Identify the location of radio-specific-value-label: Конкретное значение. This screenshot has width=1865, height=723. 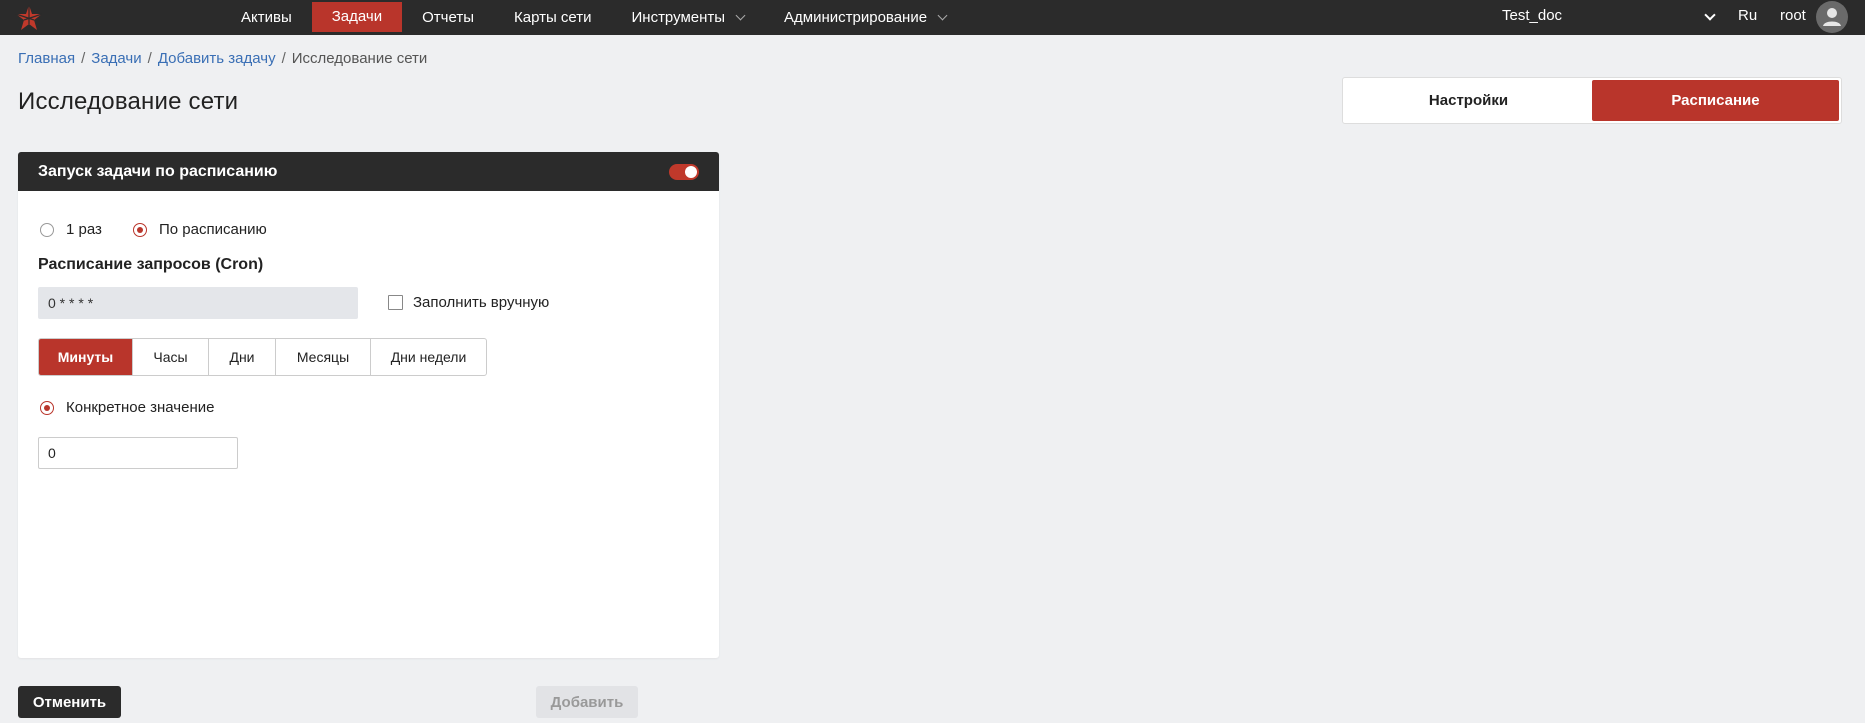
(140, 407).